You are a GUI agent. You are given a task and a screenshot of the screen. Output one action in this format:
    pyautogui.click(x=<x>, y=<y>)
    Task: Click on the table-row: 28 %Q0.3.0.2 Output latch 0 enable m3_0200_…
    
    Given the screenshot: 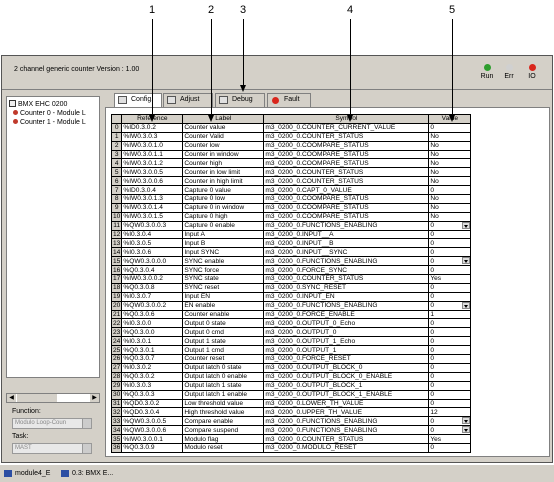 What is the action you would take?
    pyautogui.click(x=291, y=376)
    